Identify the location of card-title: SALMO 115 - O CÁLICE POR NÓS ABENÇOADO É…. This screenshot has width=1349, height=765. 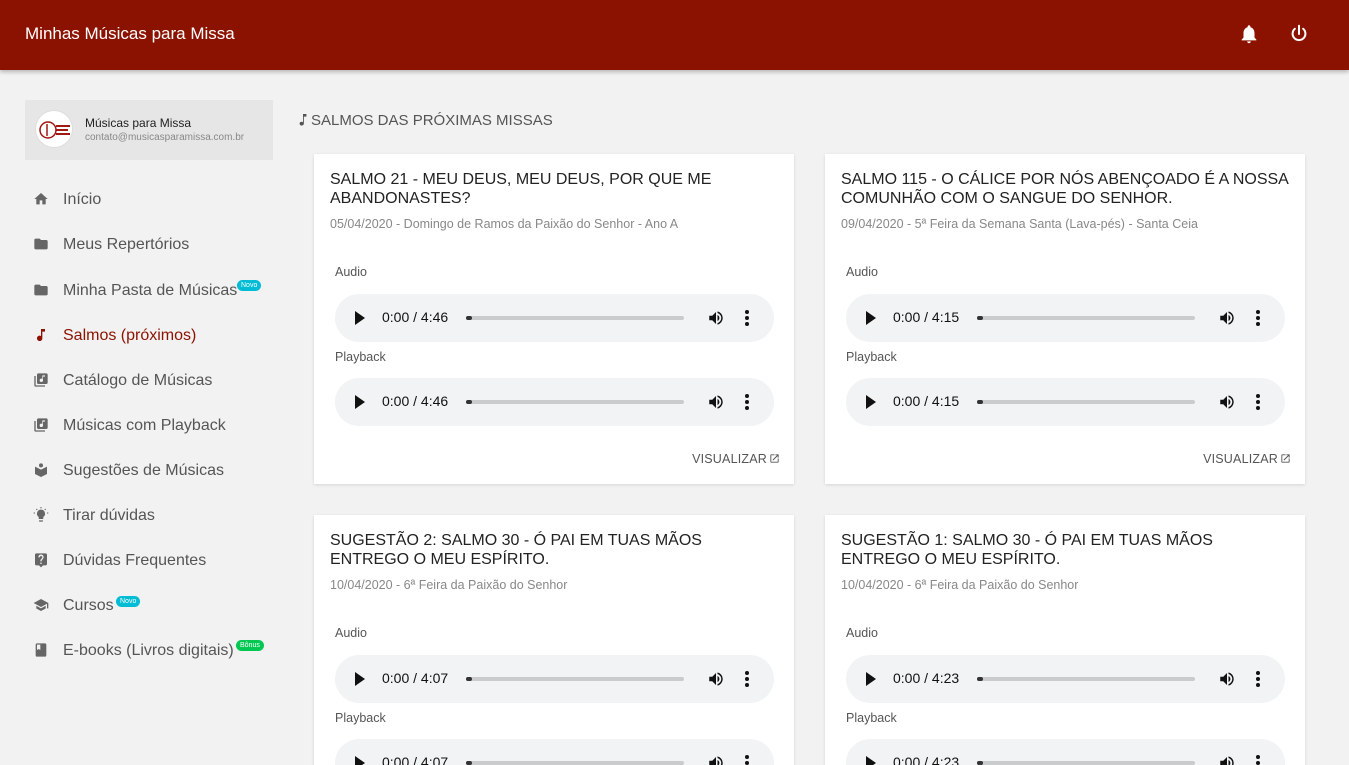
(1064, 189).